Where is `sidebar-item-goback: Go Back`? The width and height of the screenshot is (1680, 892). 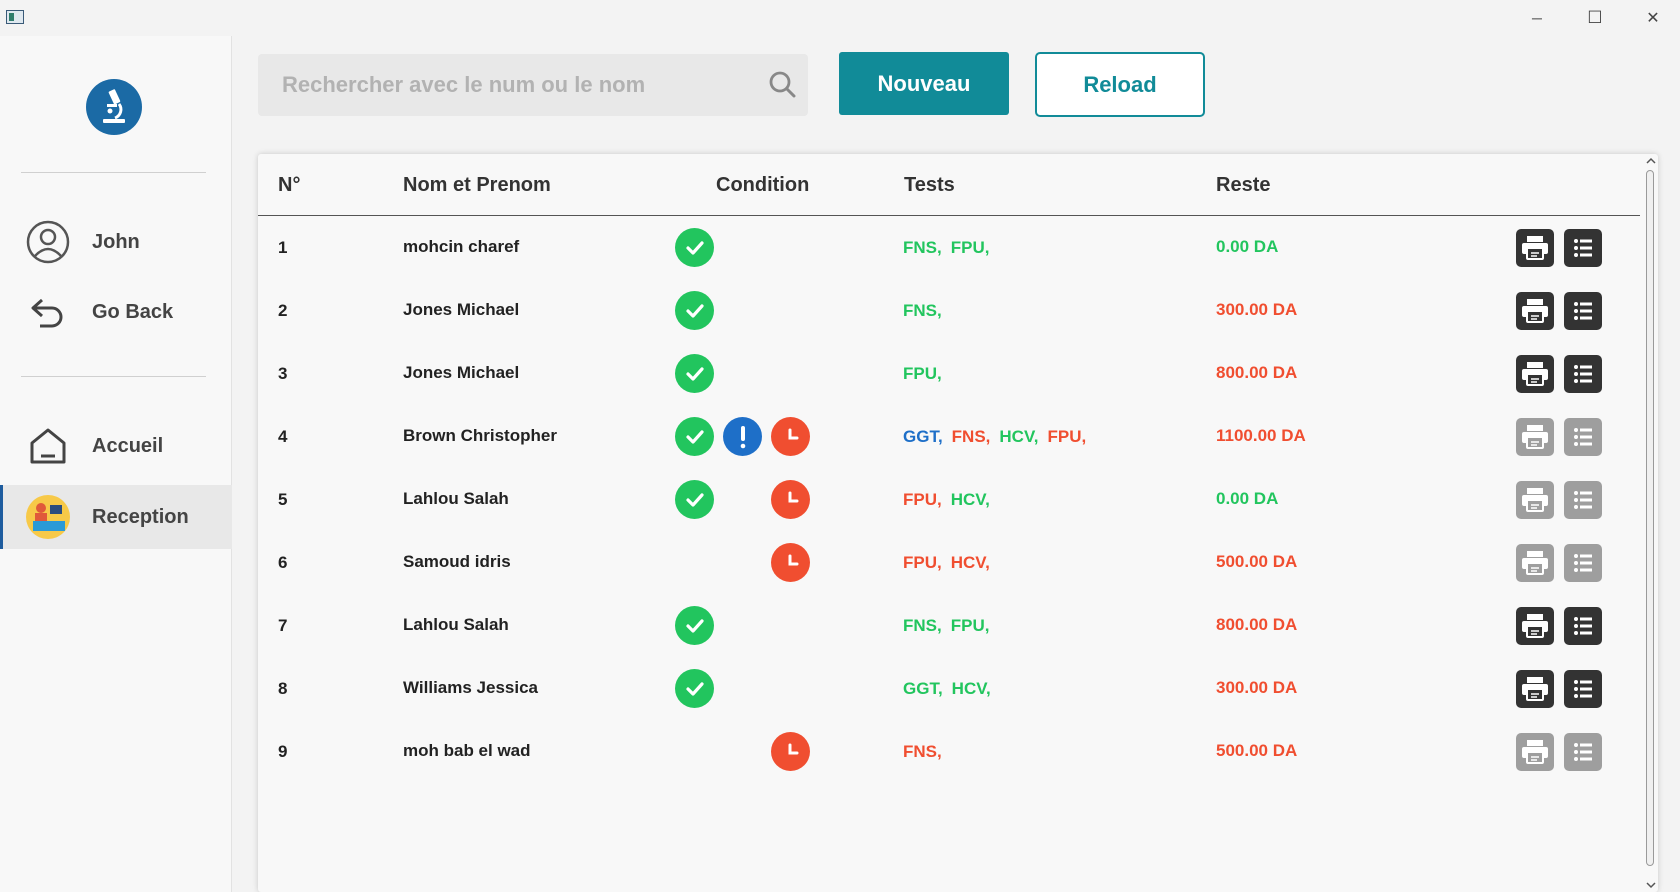 sidebar-item-goback: Go Back is located at coordinates (116, 312).